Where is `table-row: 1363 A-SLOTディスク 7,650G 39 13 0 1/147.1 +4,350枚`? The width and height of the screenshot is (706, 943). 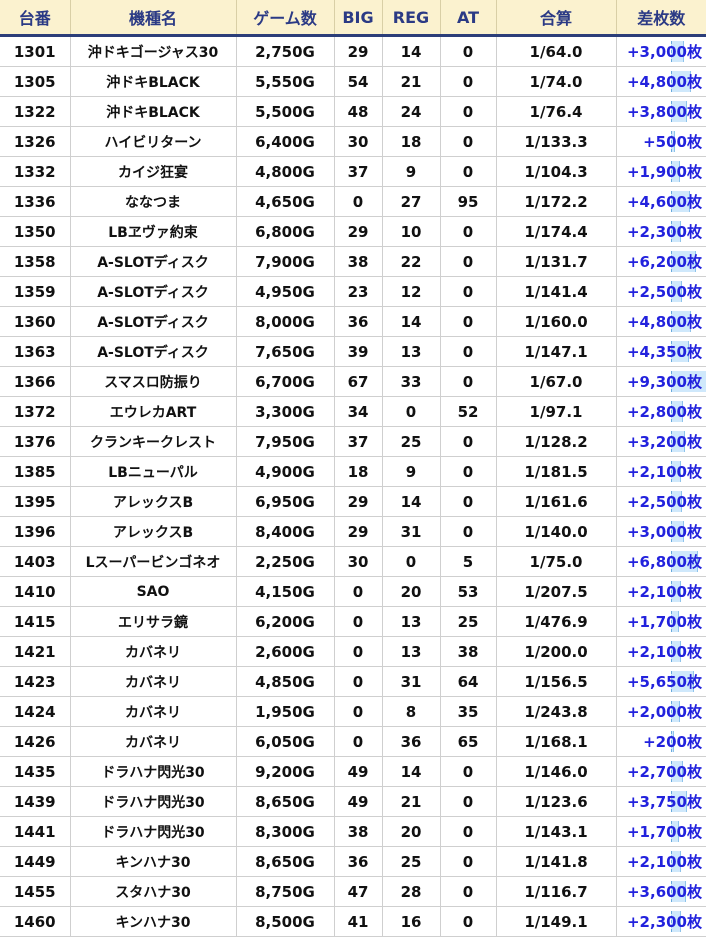 table-row: 1363 A-SLOTディスク 7,650G 39 13 0 1/147.1 +4,350枚 is located at coordinates (353, 351).